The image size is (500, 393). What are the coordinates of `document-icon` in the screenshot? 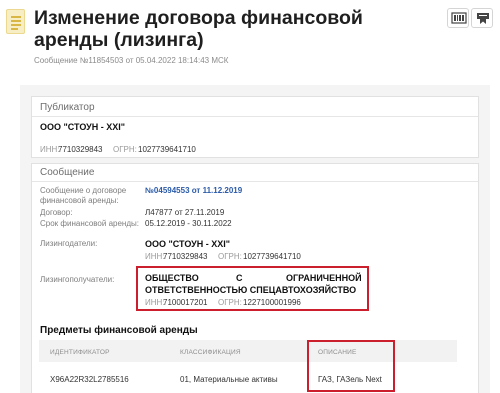 It's located at (15, 21).